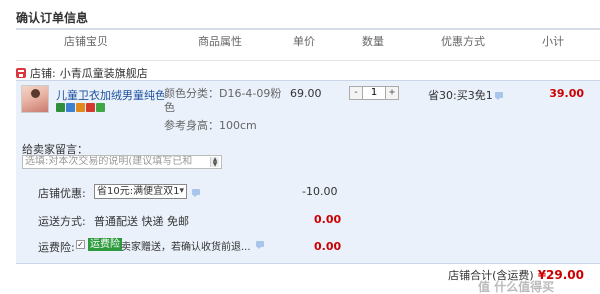  I want to click on insurance-checkbox: ✓, so click(80, 244).